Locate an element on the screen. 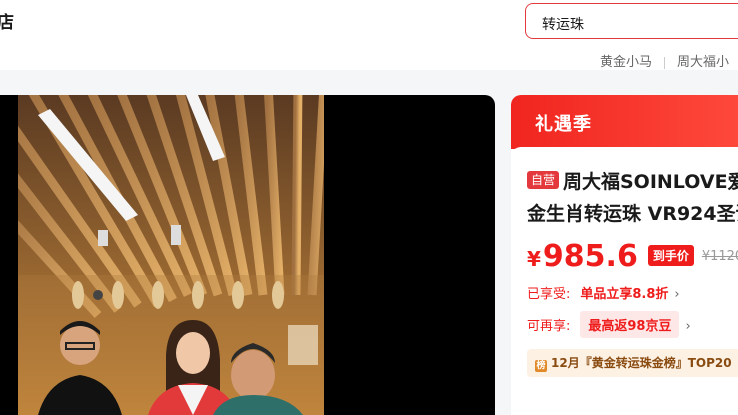  search-input: 转运珠 is located at coordinates (631, 21).